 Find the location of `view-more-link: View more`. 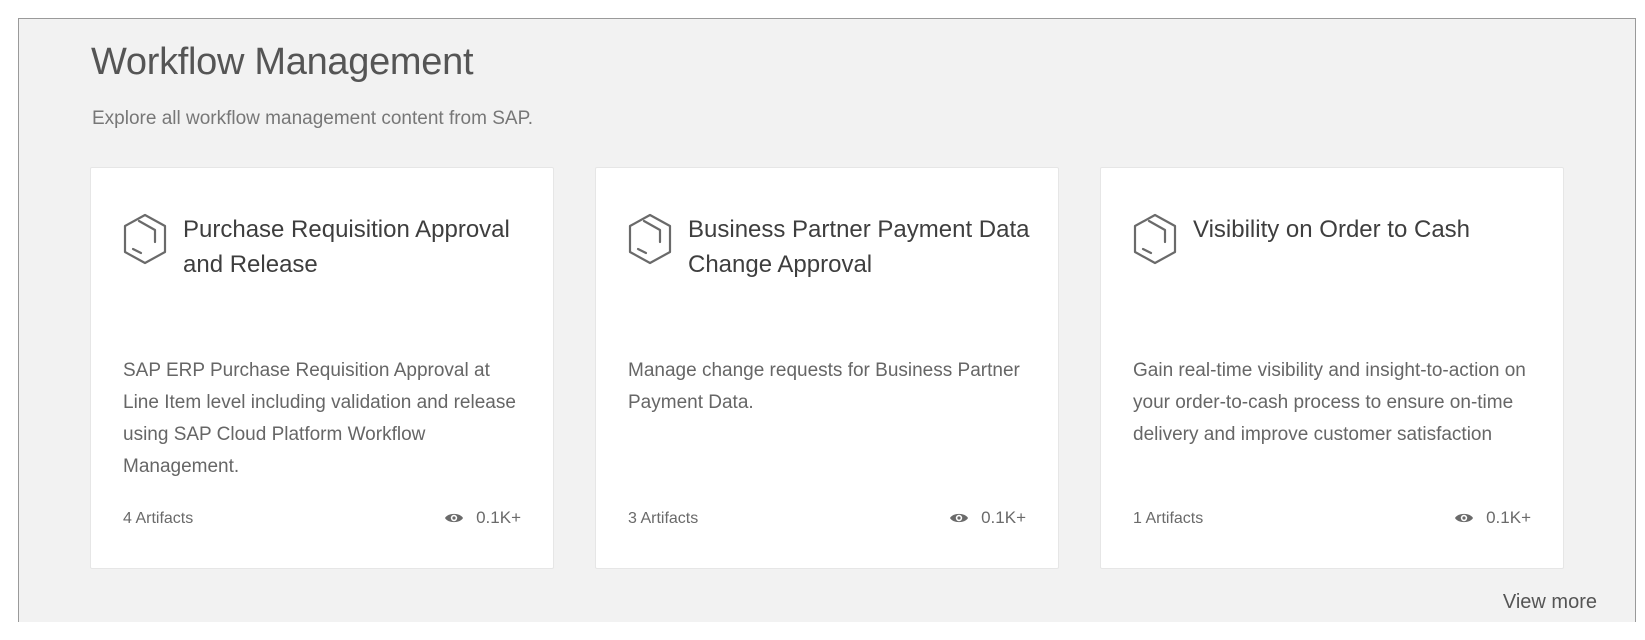

view-more-link: View more is located at coordinates (1550, 602).